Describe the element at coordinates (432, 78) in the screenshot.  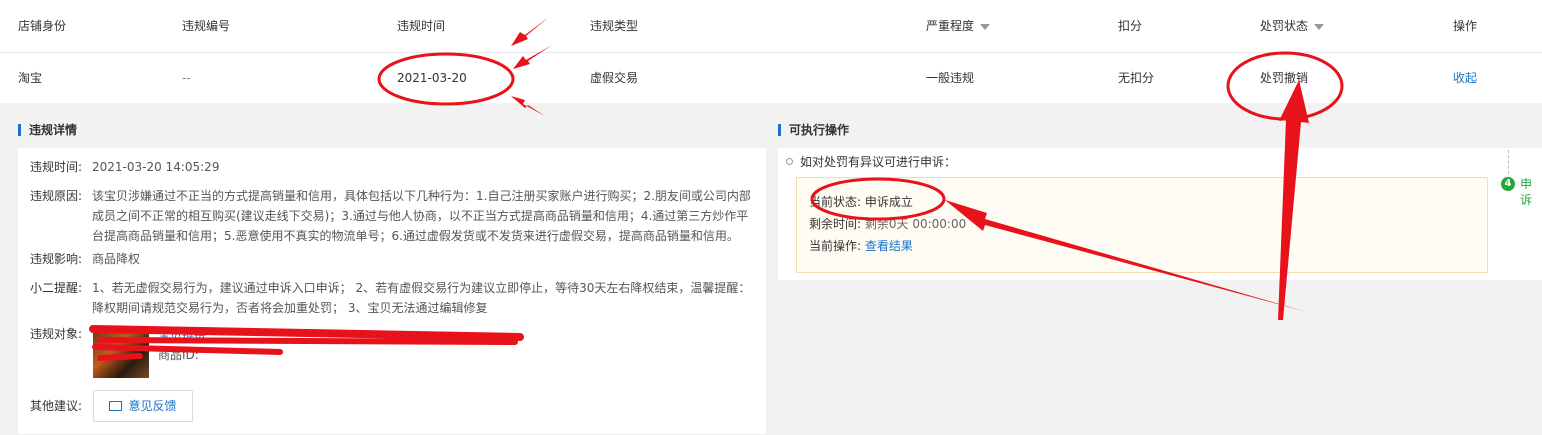
I see `cell-violation-time: 2021-03-20` at that location.